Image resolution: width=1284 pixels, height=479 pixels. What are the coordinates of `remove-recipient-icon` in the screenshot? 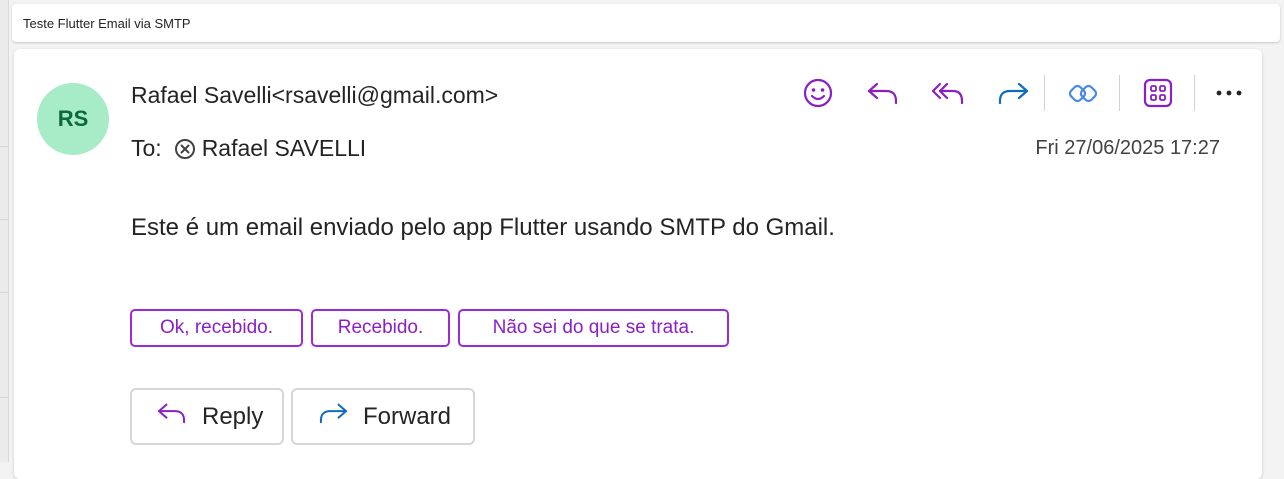 It's located at (185, 149).